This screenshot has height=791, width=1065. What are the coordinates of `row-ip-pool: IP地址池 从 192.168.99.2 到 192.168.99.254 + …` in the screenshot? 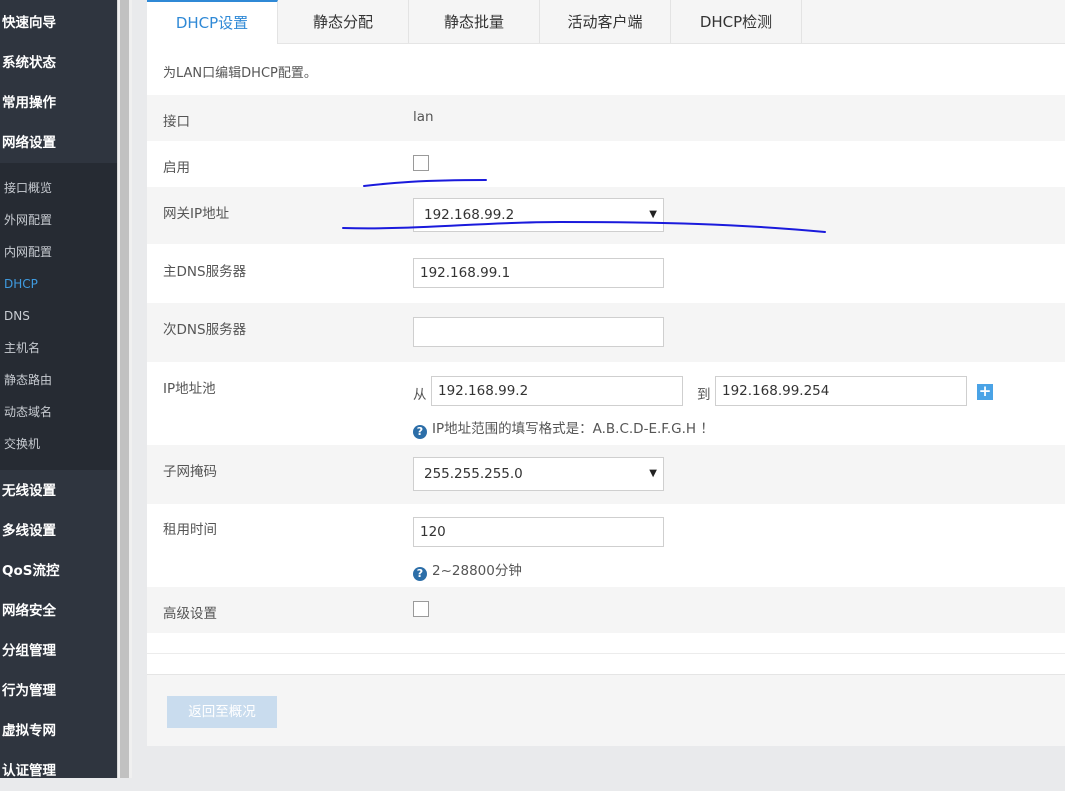 It's located at (606, 403).